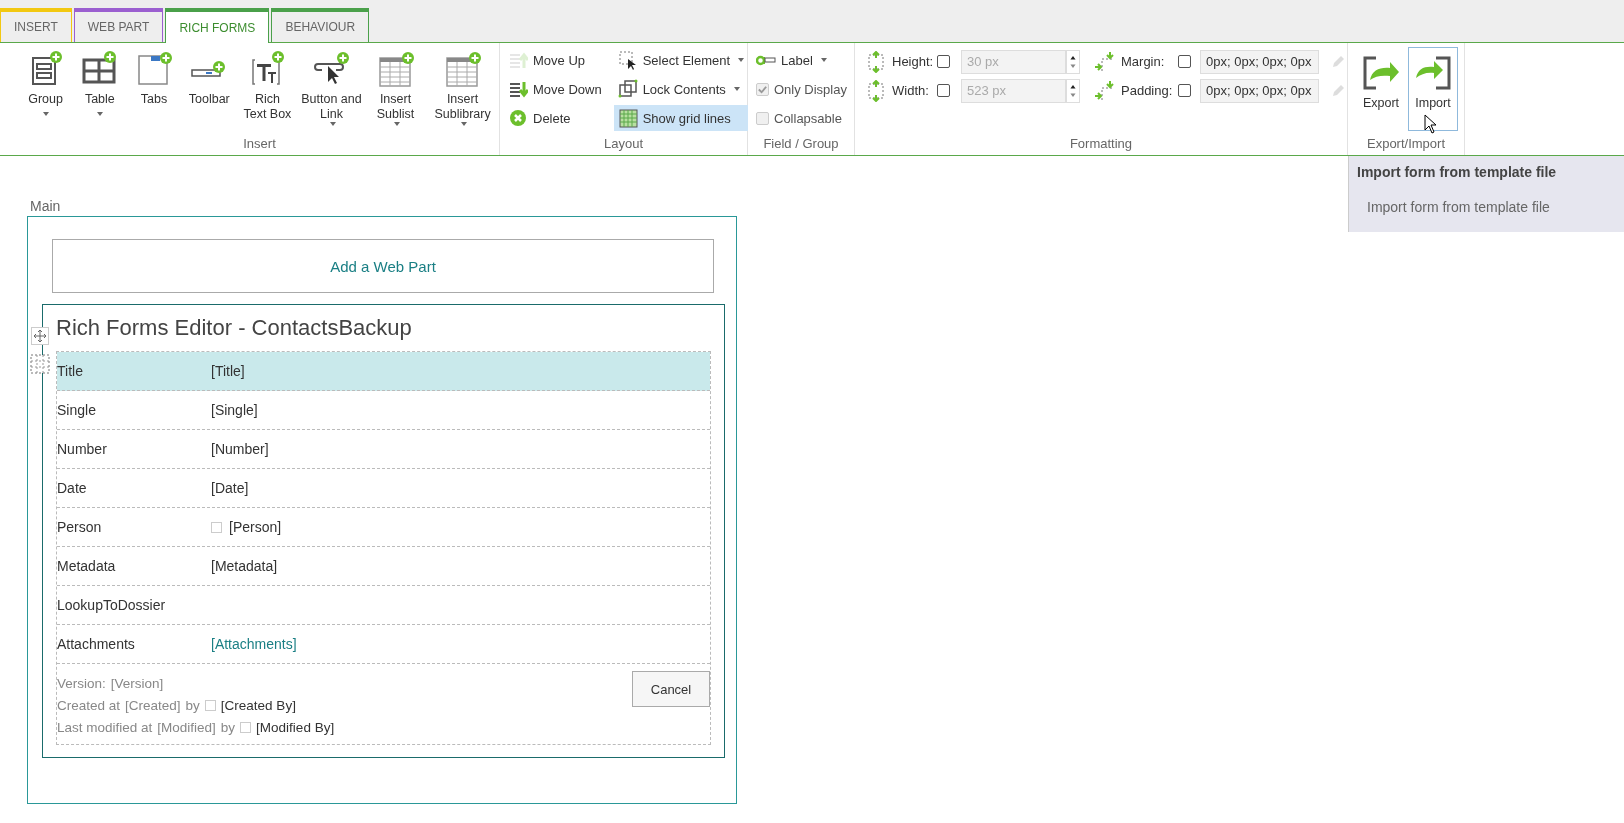 The image size is (1624, 823). I want to click on footer-person: [Modified By], so click(295, 727).